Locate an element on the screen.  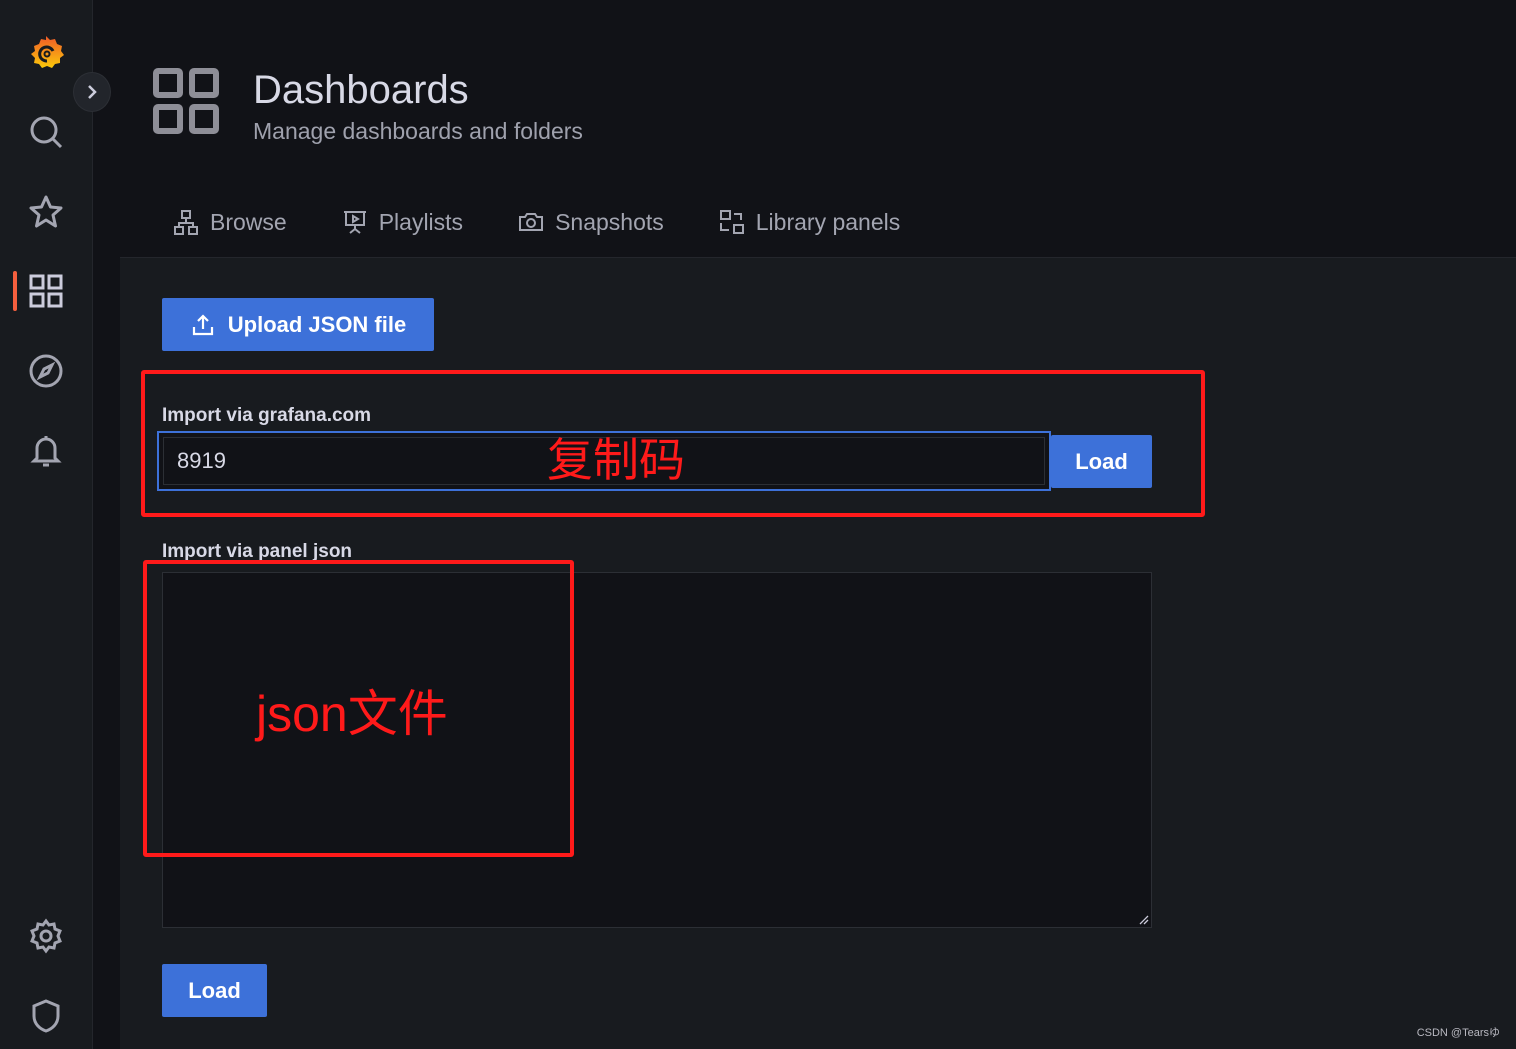
upload-json-button: Upload JSON file is located at coordinates (298, 324).